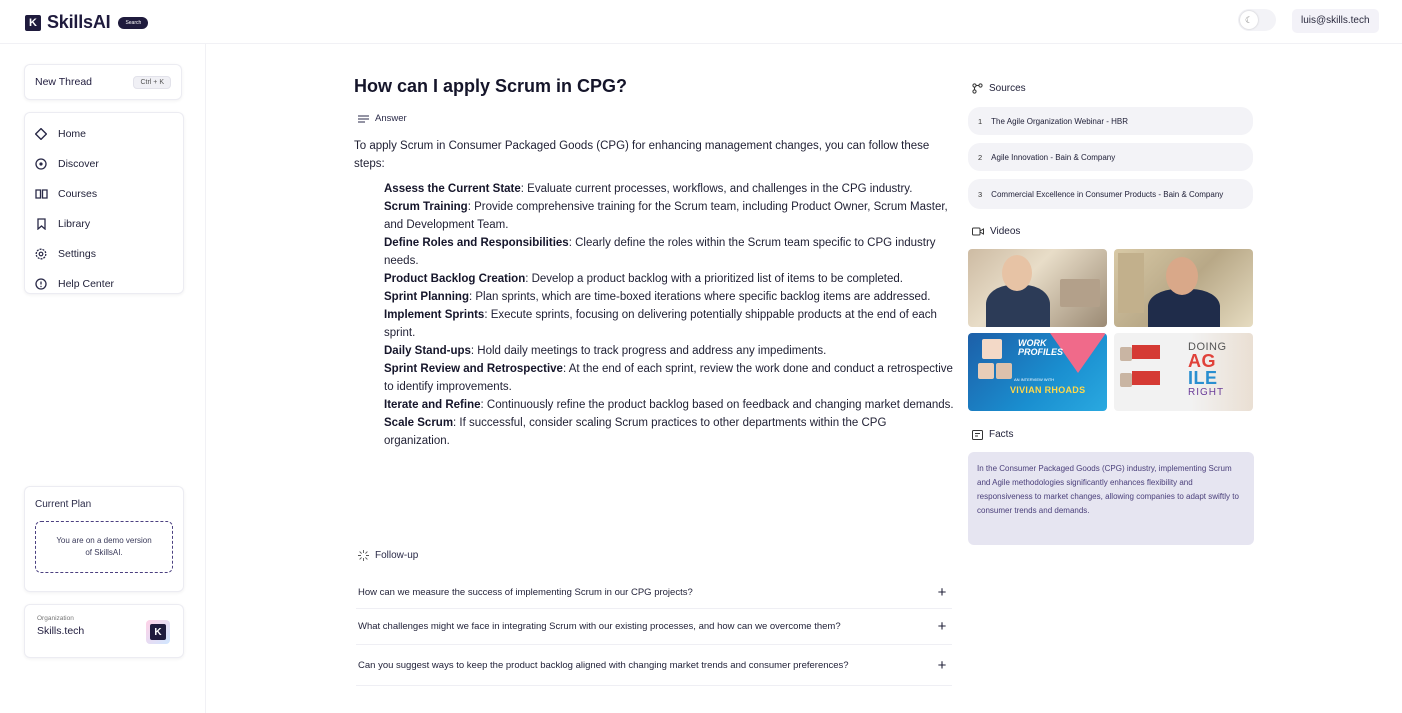 This screenshot has width=1402, height=713. I want to click on source-item: 1 The Agile Organization Webinar - HBR, so click(1110, 121).